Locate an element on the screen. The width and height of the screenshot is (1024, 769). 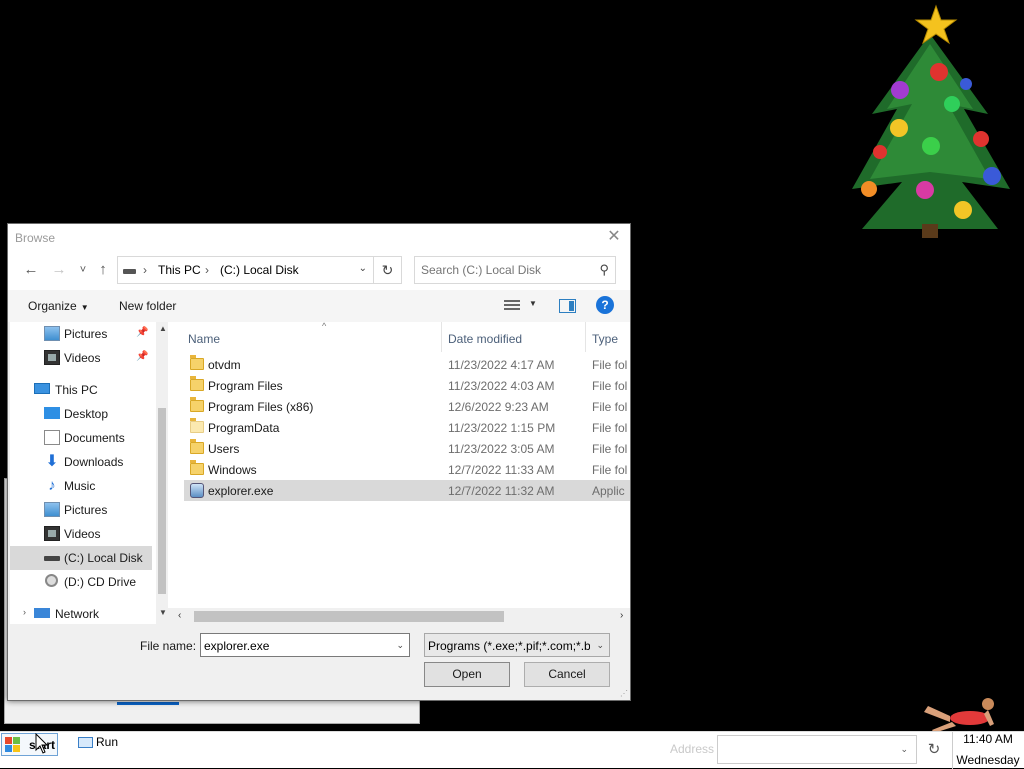
sidebar-item-this-pc: This PC is located at coordinates (81, 390).